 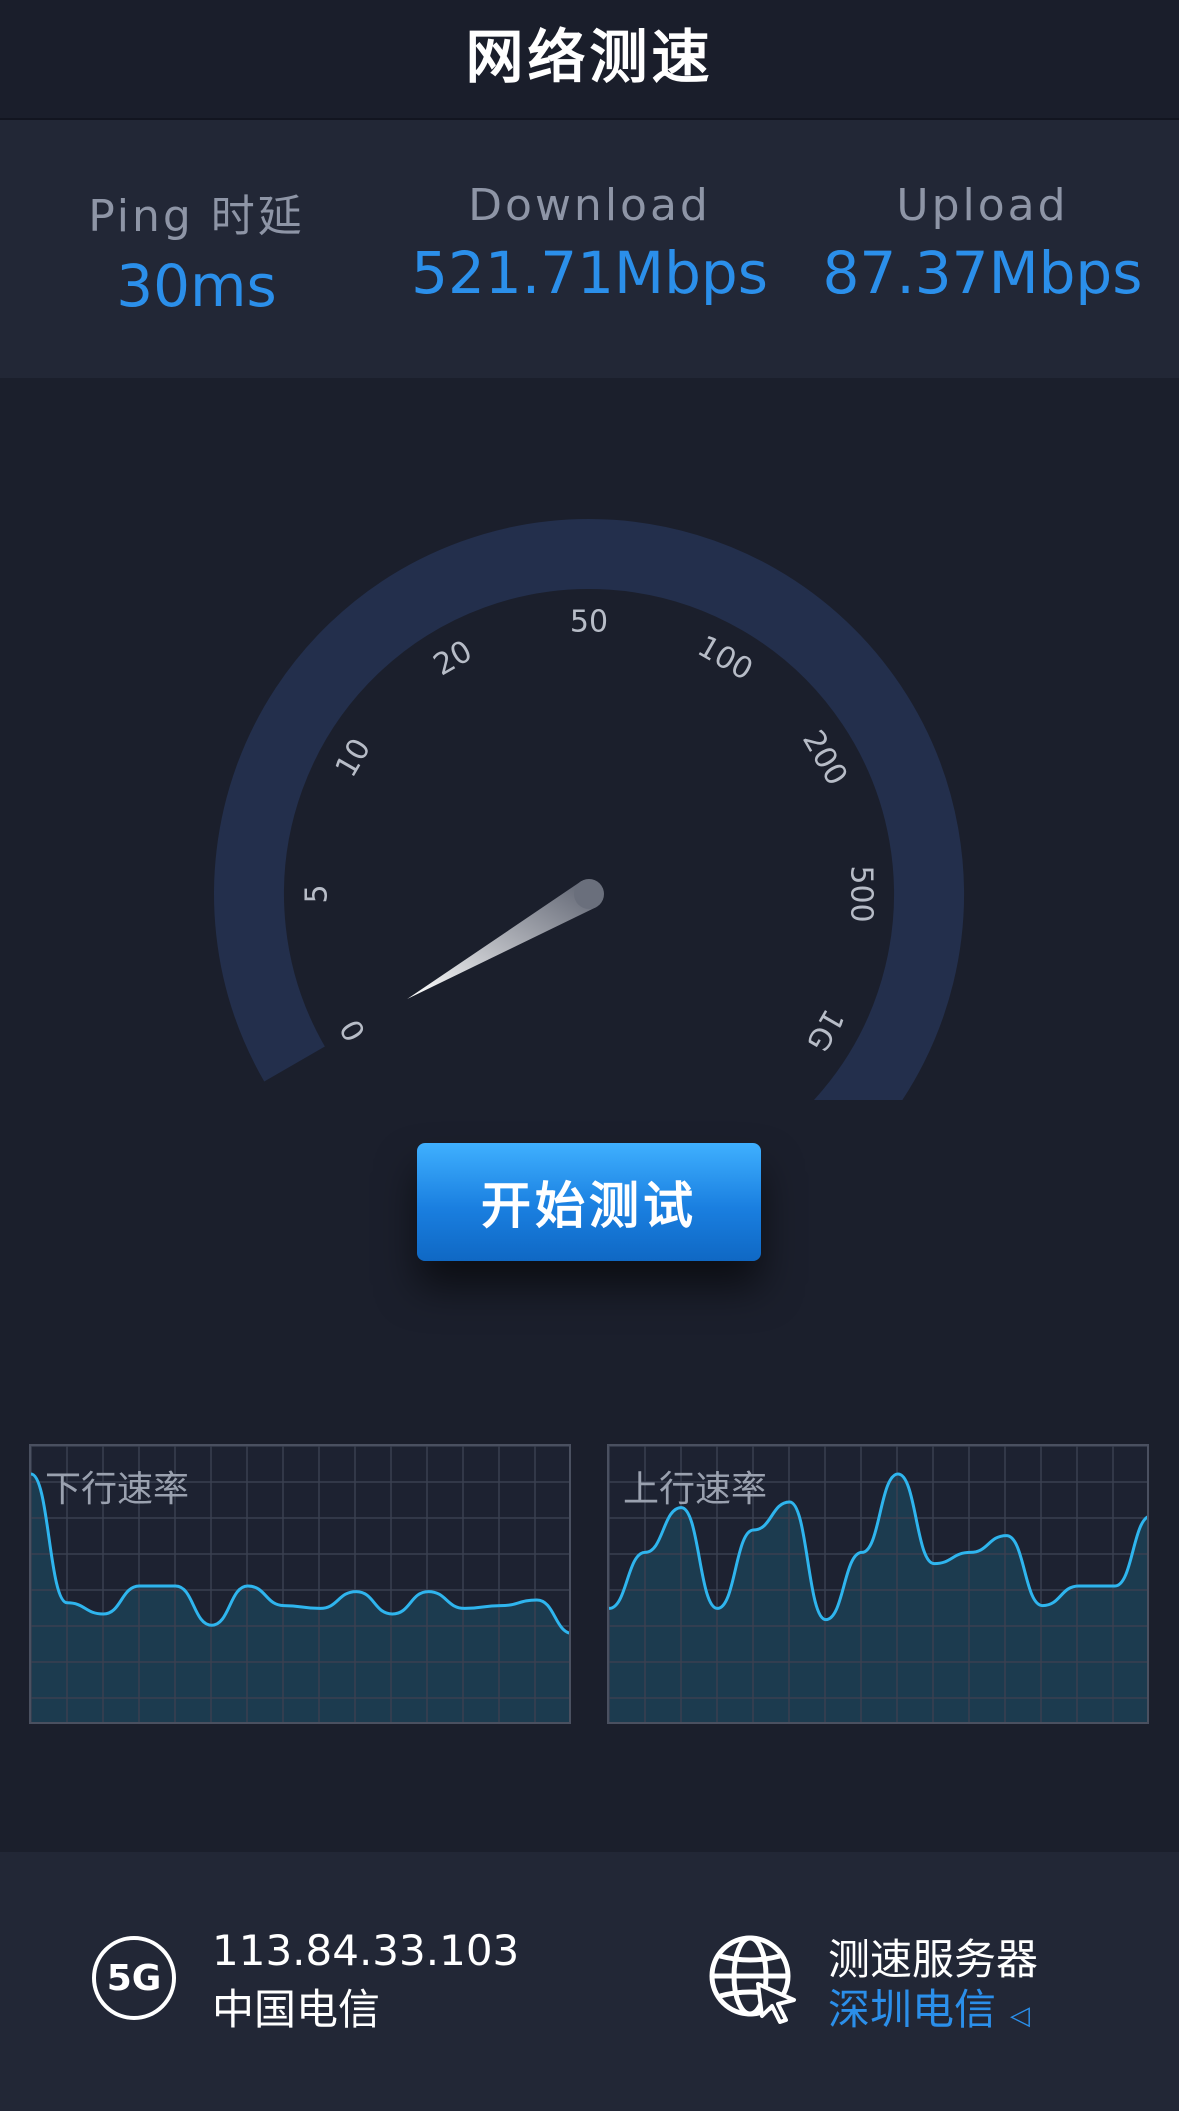 I want to click on upload-stat: Upload 87.37Mbps, so click(x=982, y=243).